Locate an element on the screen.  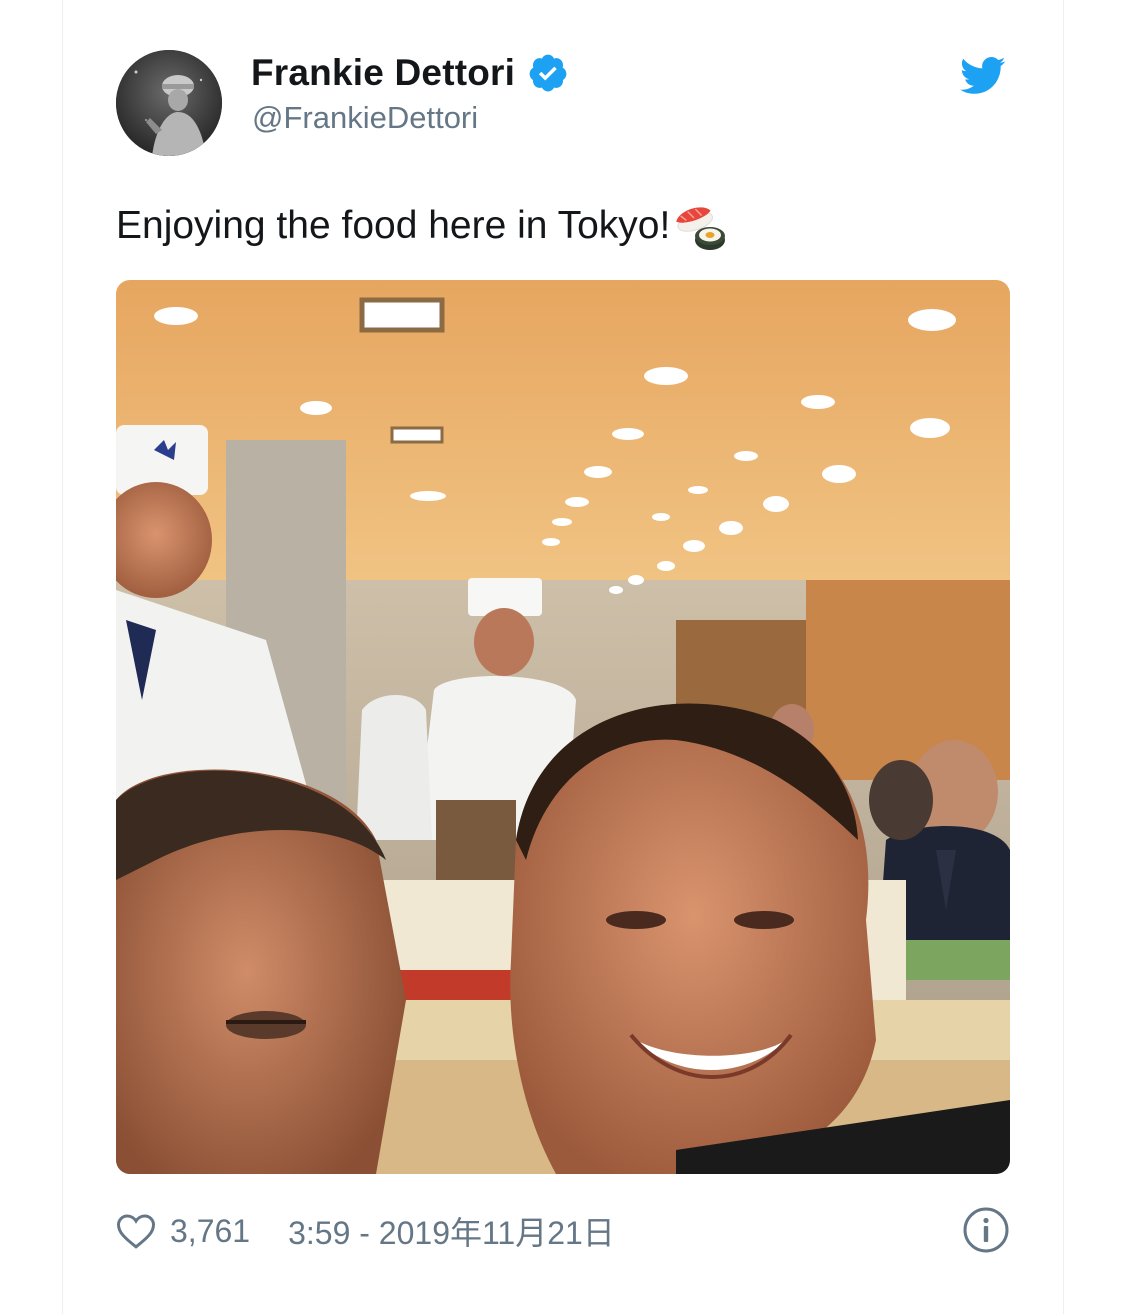
jockey-avatar-icon is located at coordinates (169, 103).